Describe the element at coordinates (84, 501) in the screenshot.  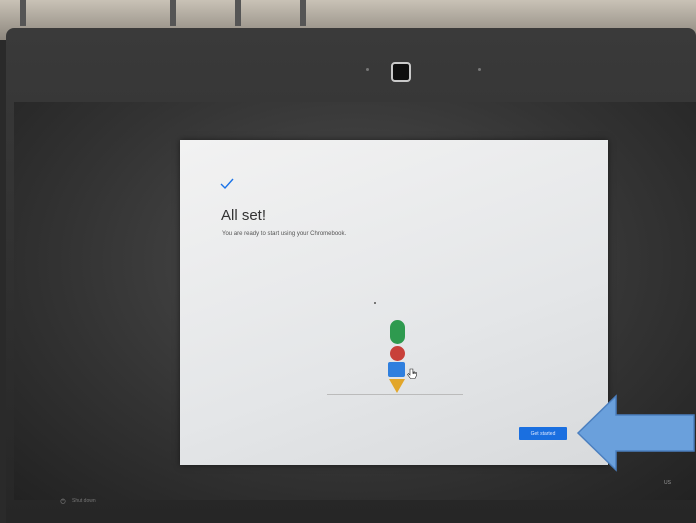
I see `shelf-shutdown-label: Shut down` at that location.